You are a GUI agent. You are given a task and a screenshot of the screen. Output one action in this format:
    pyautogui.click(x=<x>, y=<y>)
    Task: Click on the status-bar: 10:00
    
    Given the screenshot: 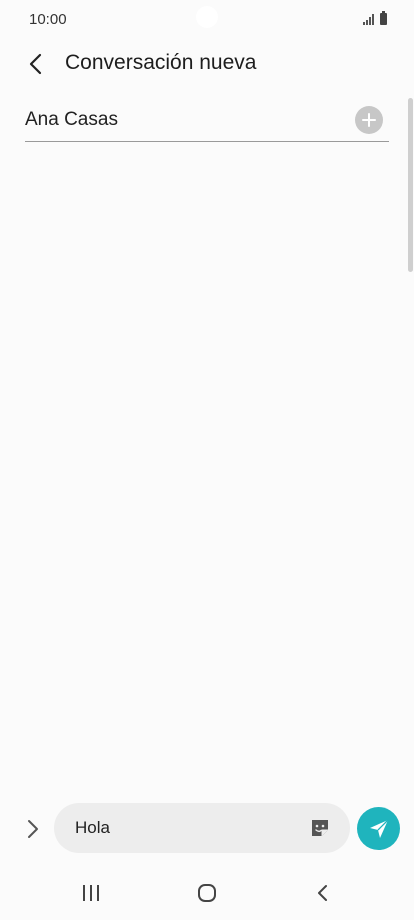 What is the action you would take?
    pyautogui.click(x=207, y=20)
    